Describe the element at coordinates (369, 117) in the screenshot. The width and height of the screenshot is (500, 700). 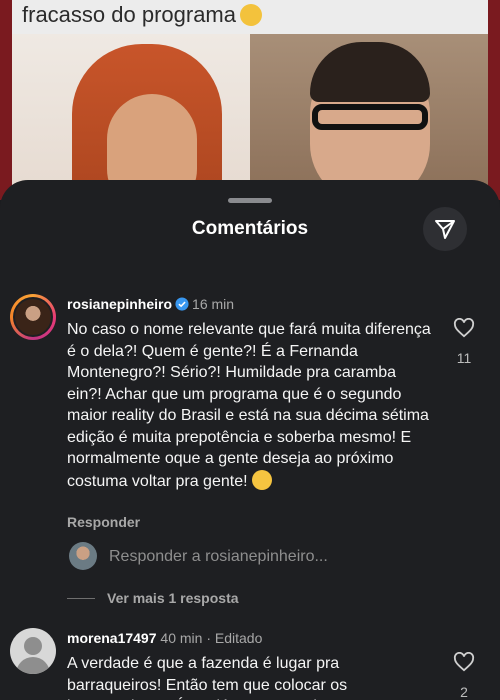
I see `post-photo-man` at that location.